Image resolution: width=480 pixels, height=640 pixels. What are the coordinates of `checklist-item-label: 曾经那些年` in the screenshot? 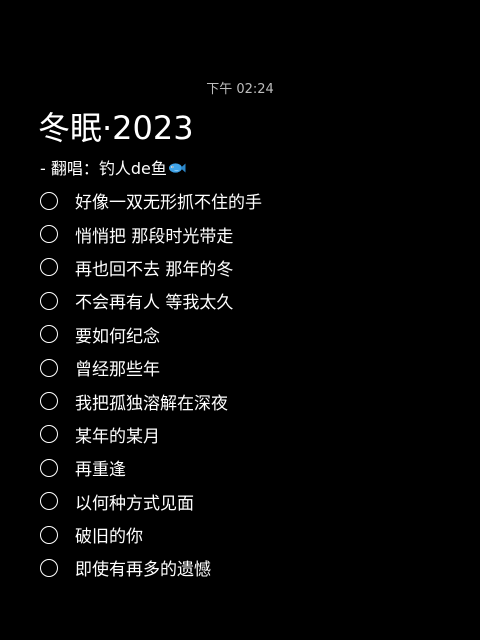 It's located at (117, 370).